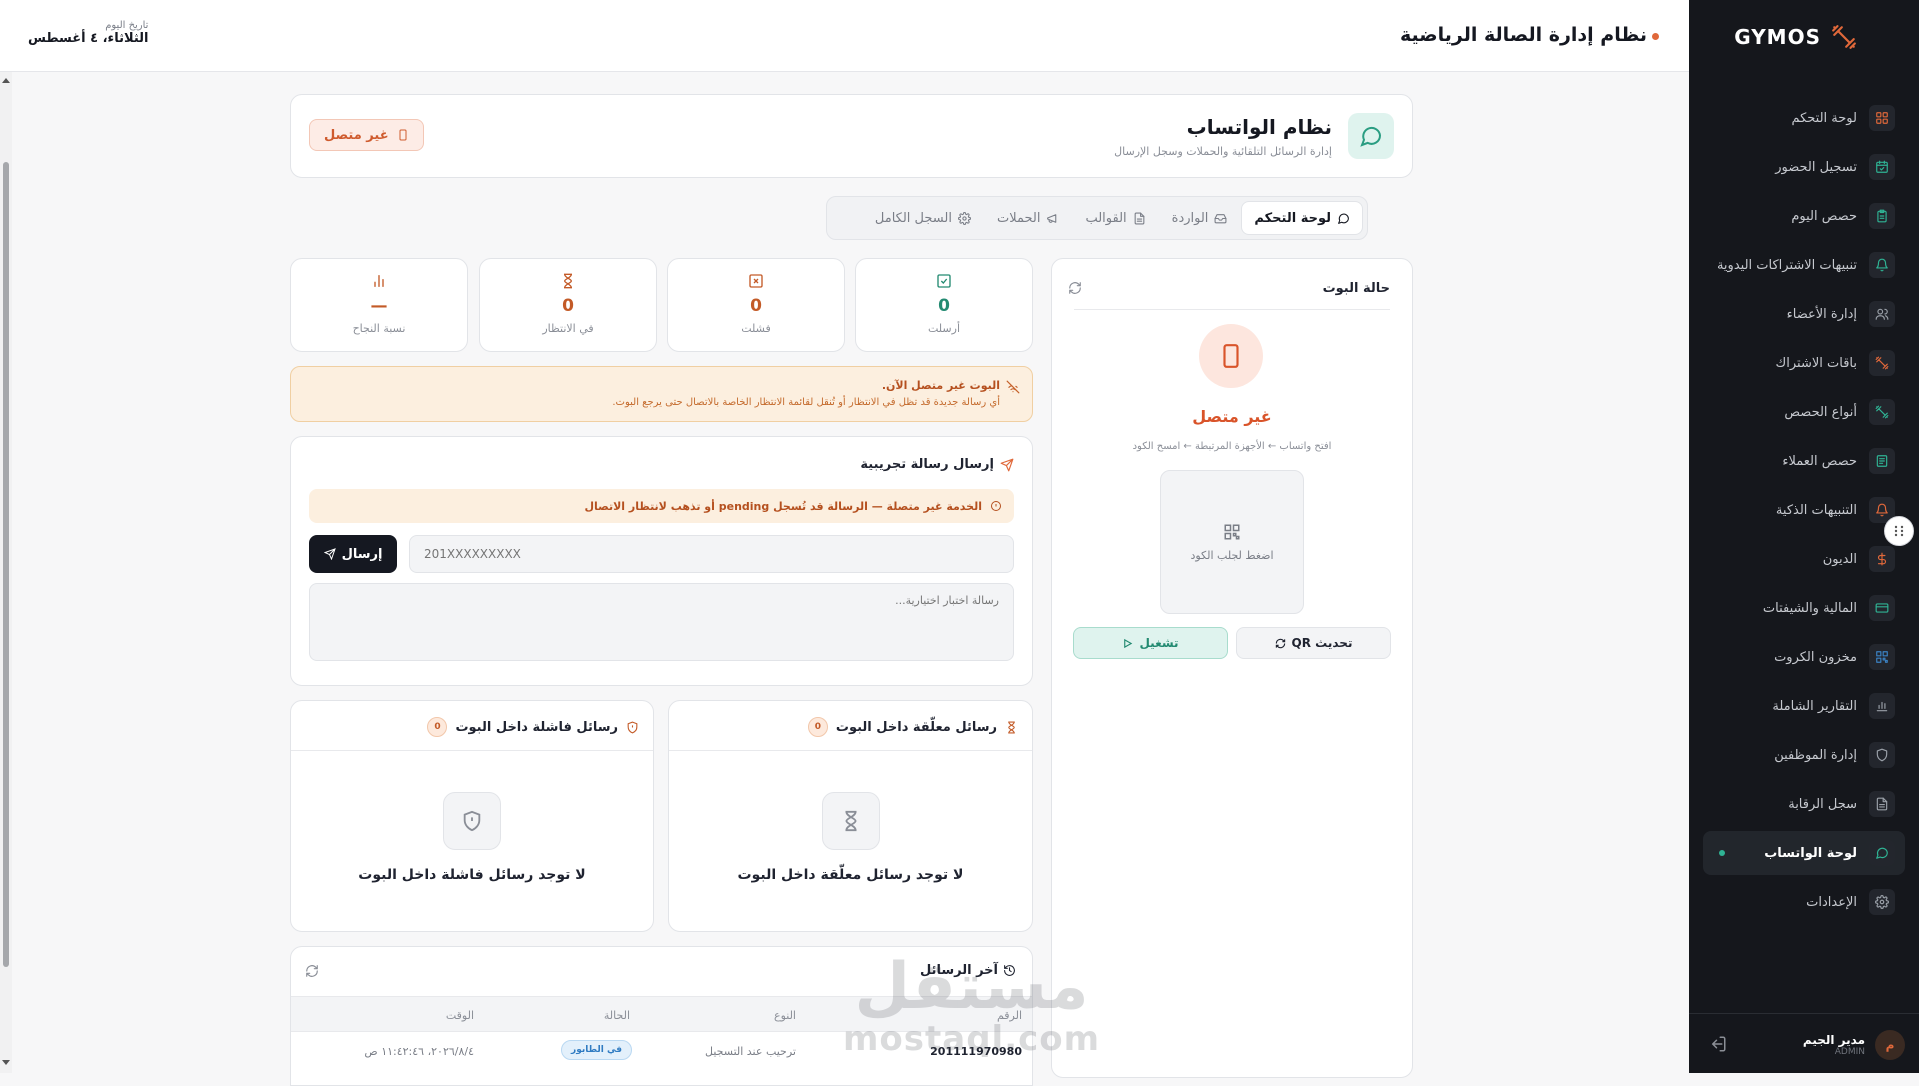 This screenshot has width=1919, height=1086. Describe the element at coordinates (362, 554) in the screenshot. I see `send-button-label: إرسال` at that location.